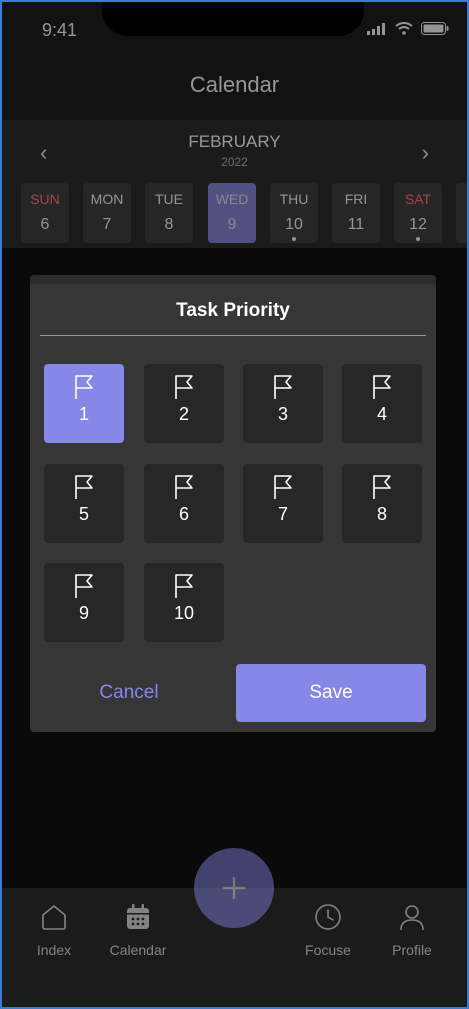 The width and height of the screenshot is (469, 1009). I want to click on day-name: THU, so click(294, 199).